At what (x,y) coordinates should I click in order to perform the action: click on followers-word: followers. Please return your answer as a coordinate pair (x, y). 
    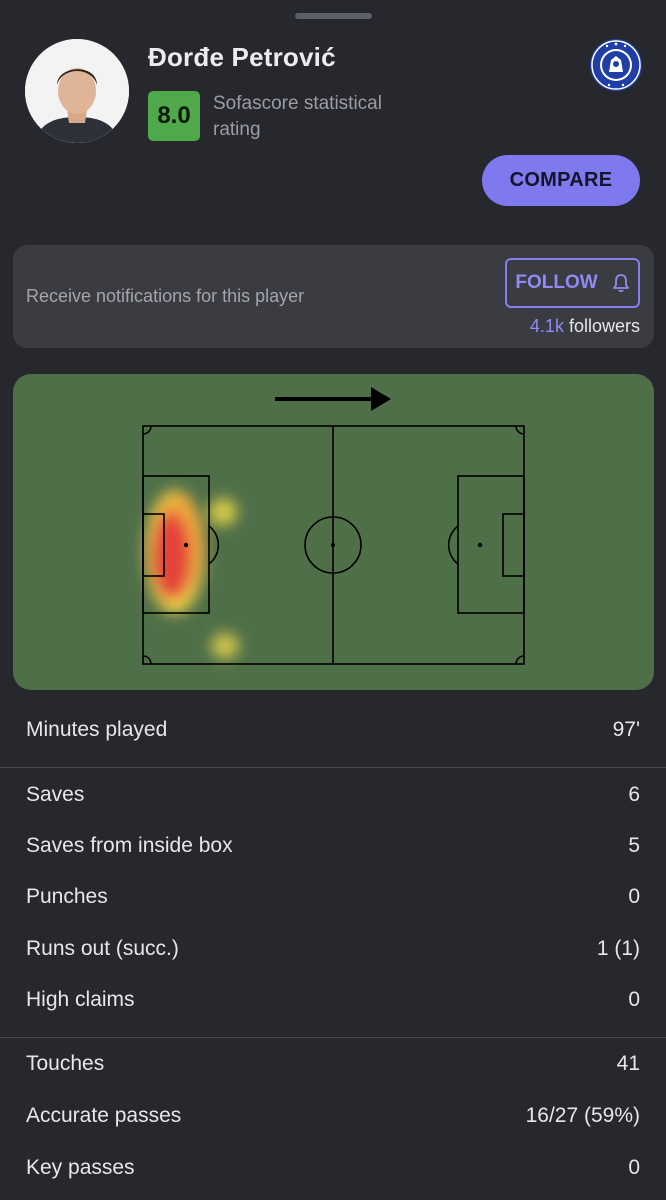
    Looking at the image, I should click on (604, 326).